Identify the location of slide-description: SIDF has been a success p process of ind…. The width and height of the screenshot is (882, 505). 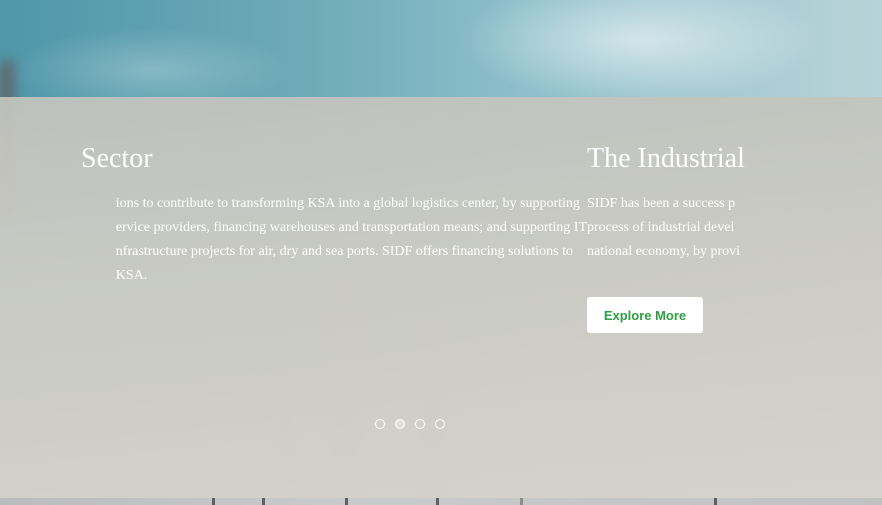
(663, 228).